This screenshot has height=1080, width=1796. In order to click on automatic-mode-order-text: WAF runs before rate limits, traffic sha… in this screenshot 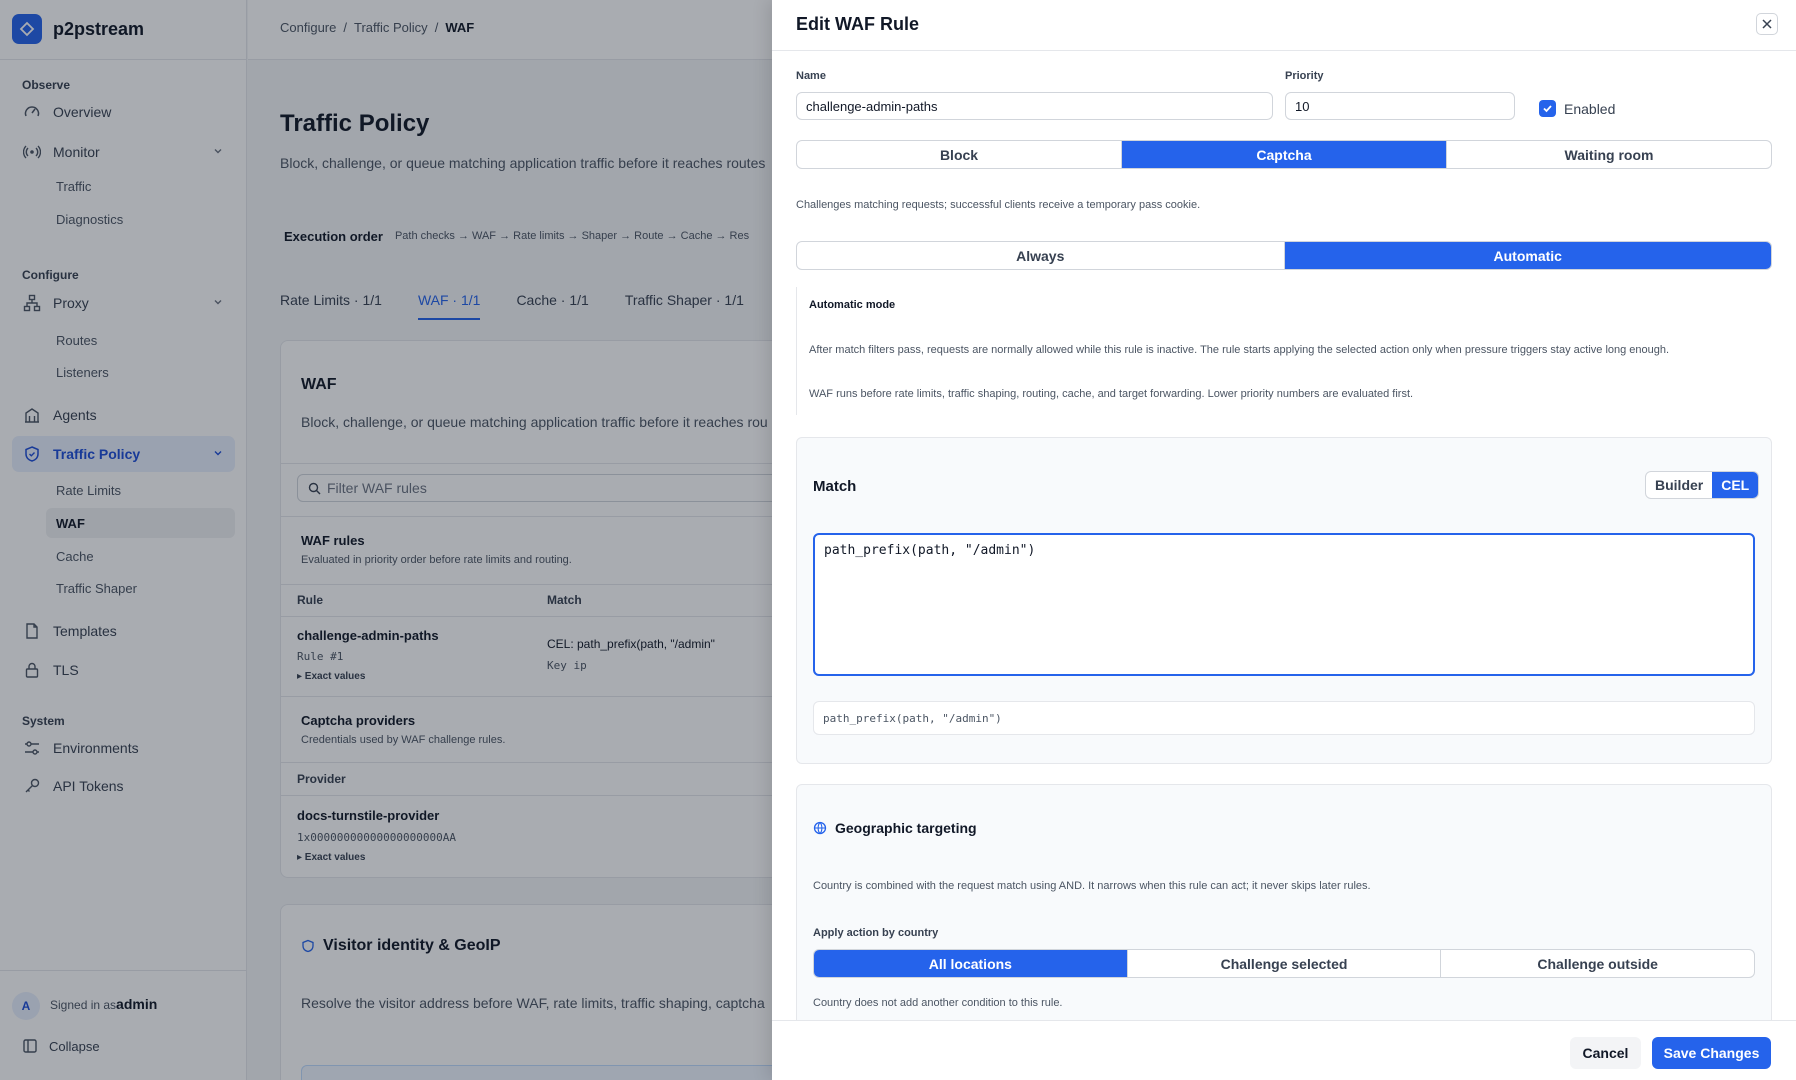, I will do `click(1111, 394)`.